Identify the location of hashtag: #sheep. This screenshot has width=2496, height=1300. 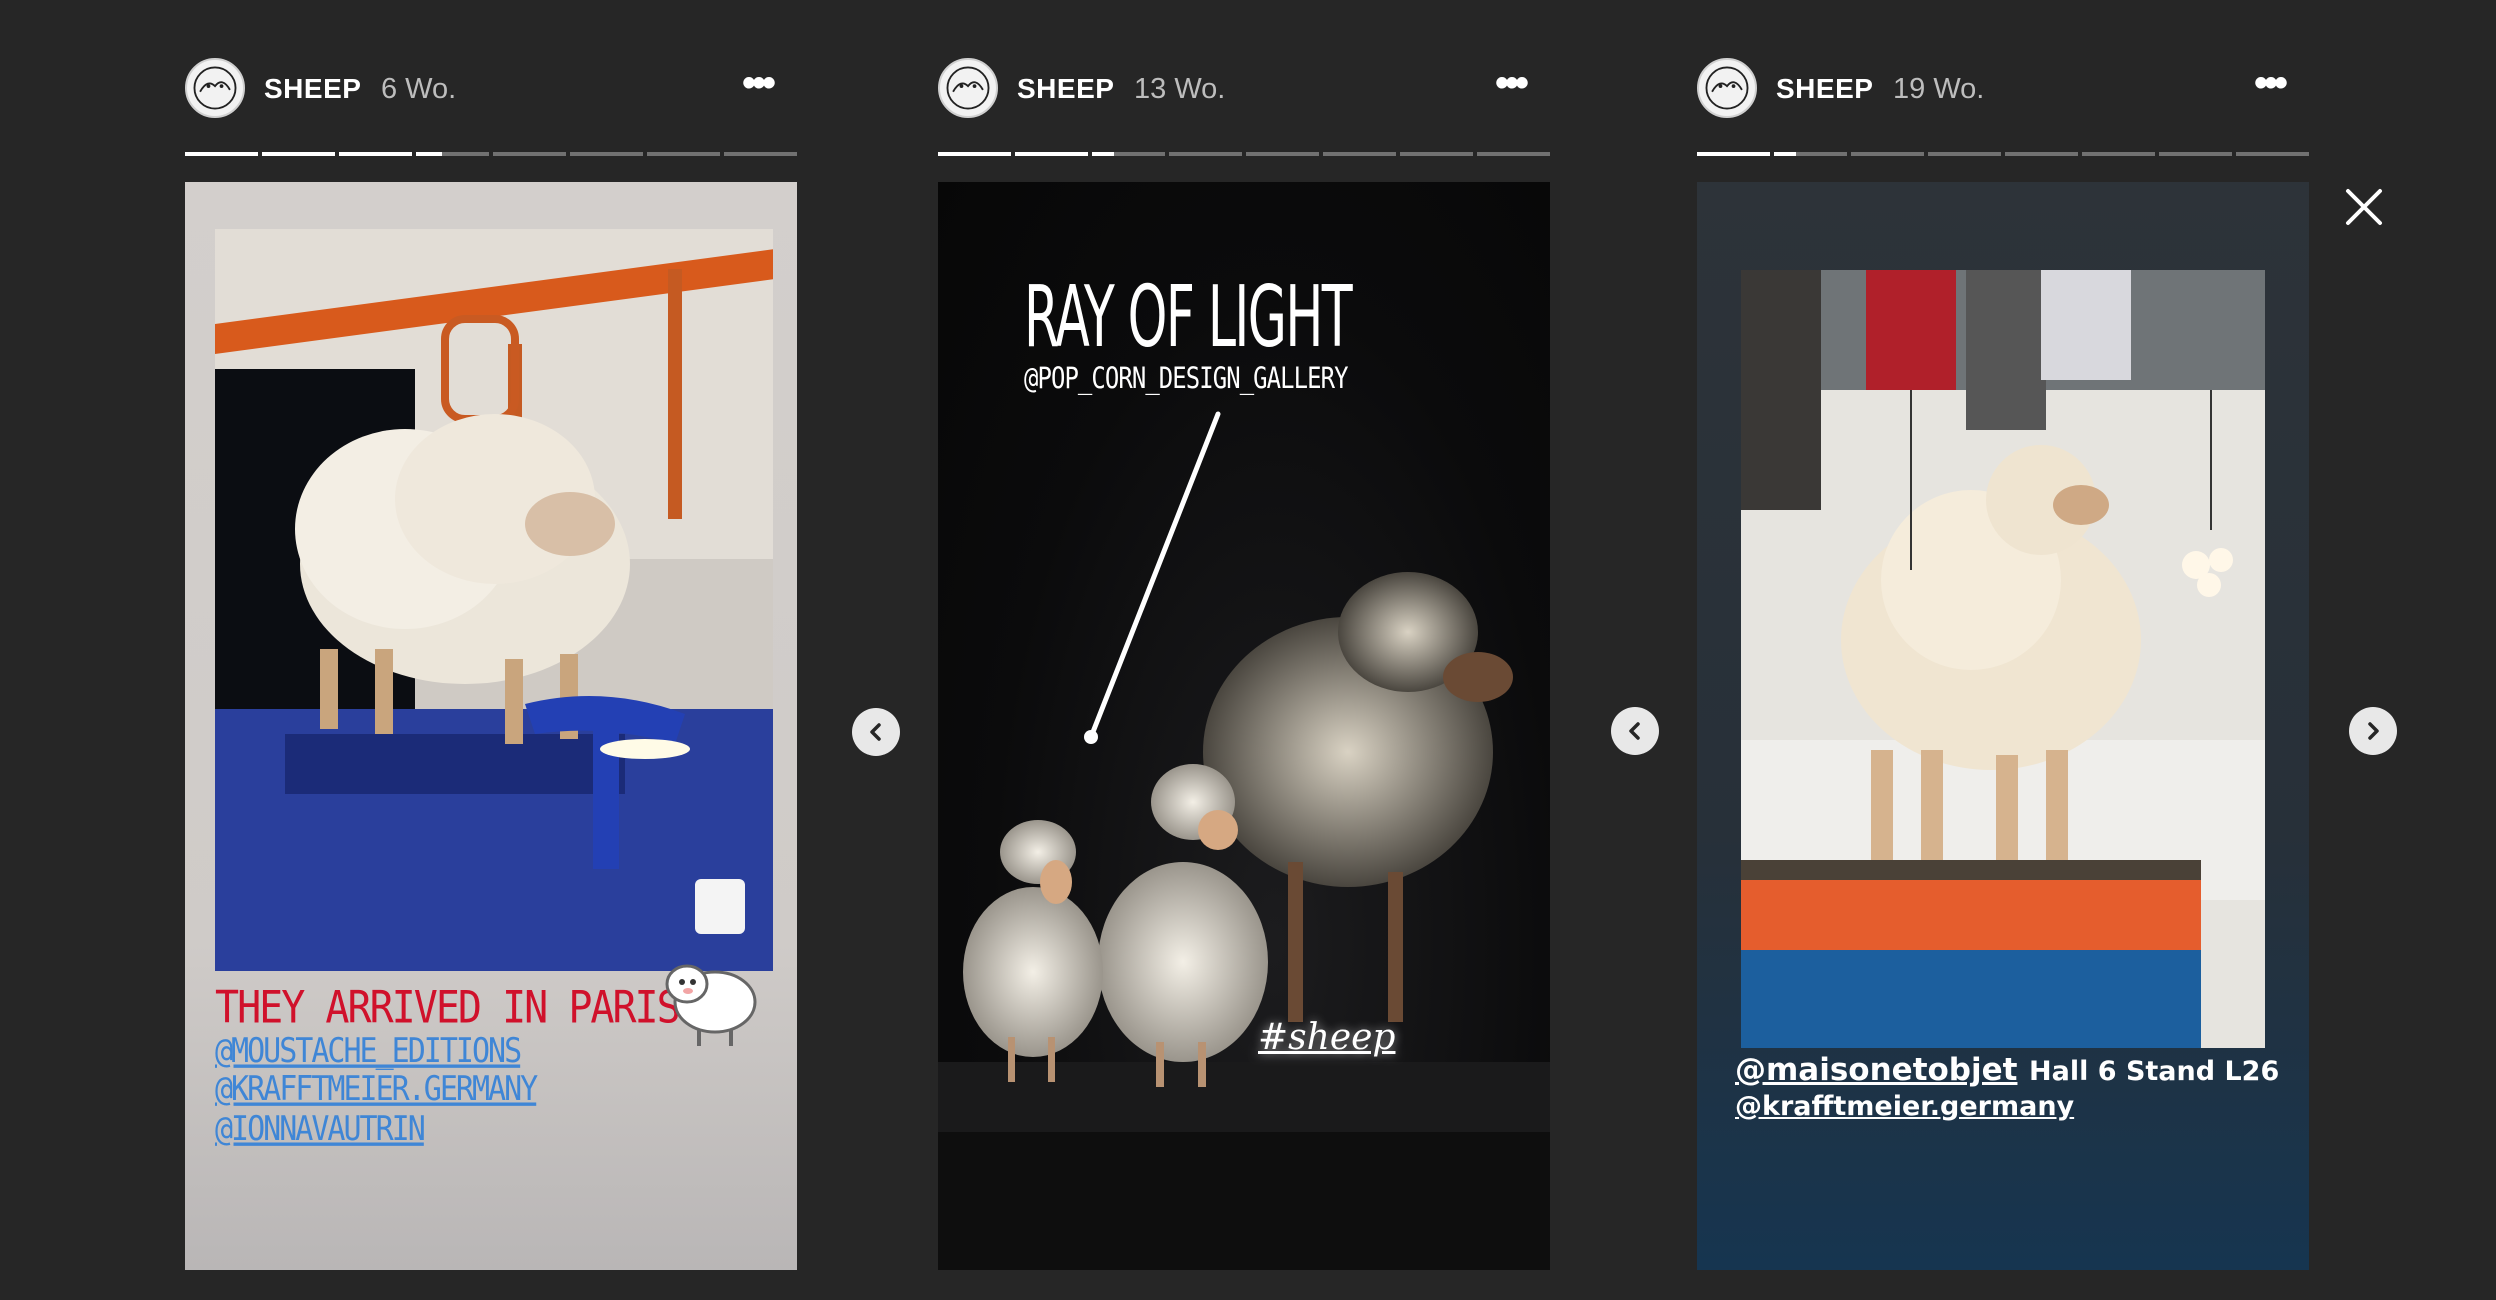
(1326, 1037).